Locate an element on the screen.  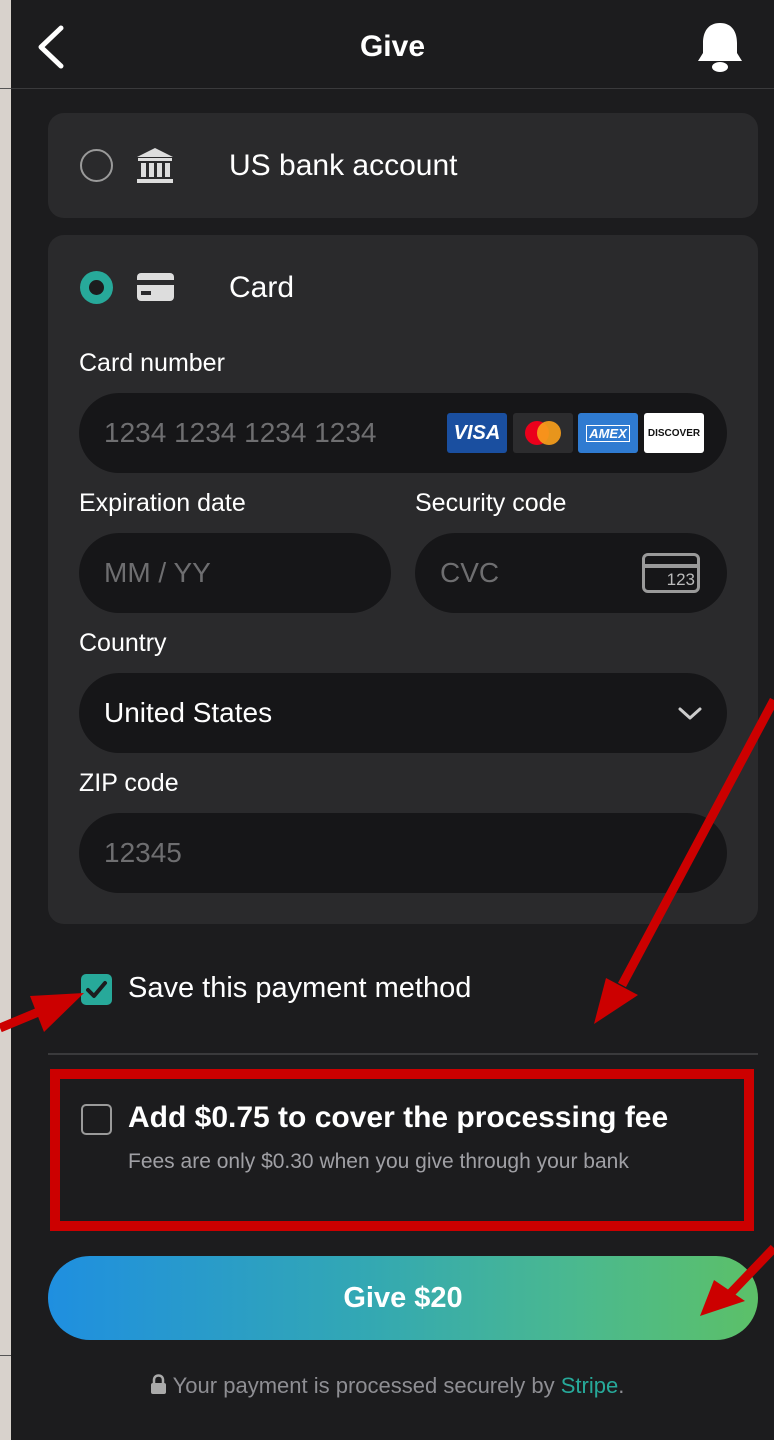
expiration-date-label: Expiration date is located at coordinates (162, 503).